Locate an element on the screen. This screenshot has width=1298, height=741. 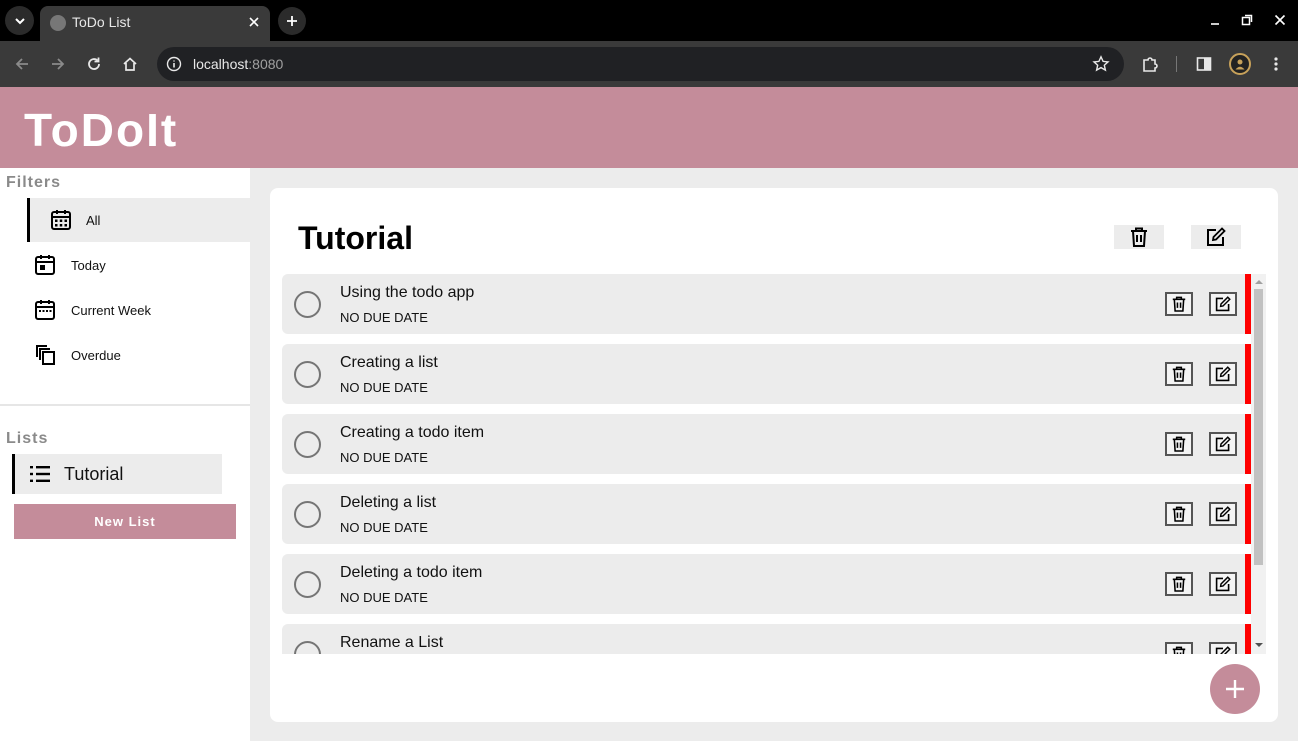
back-button is located at coordinates (22, 64).